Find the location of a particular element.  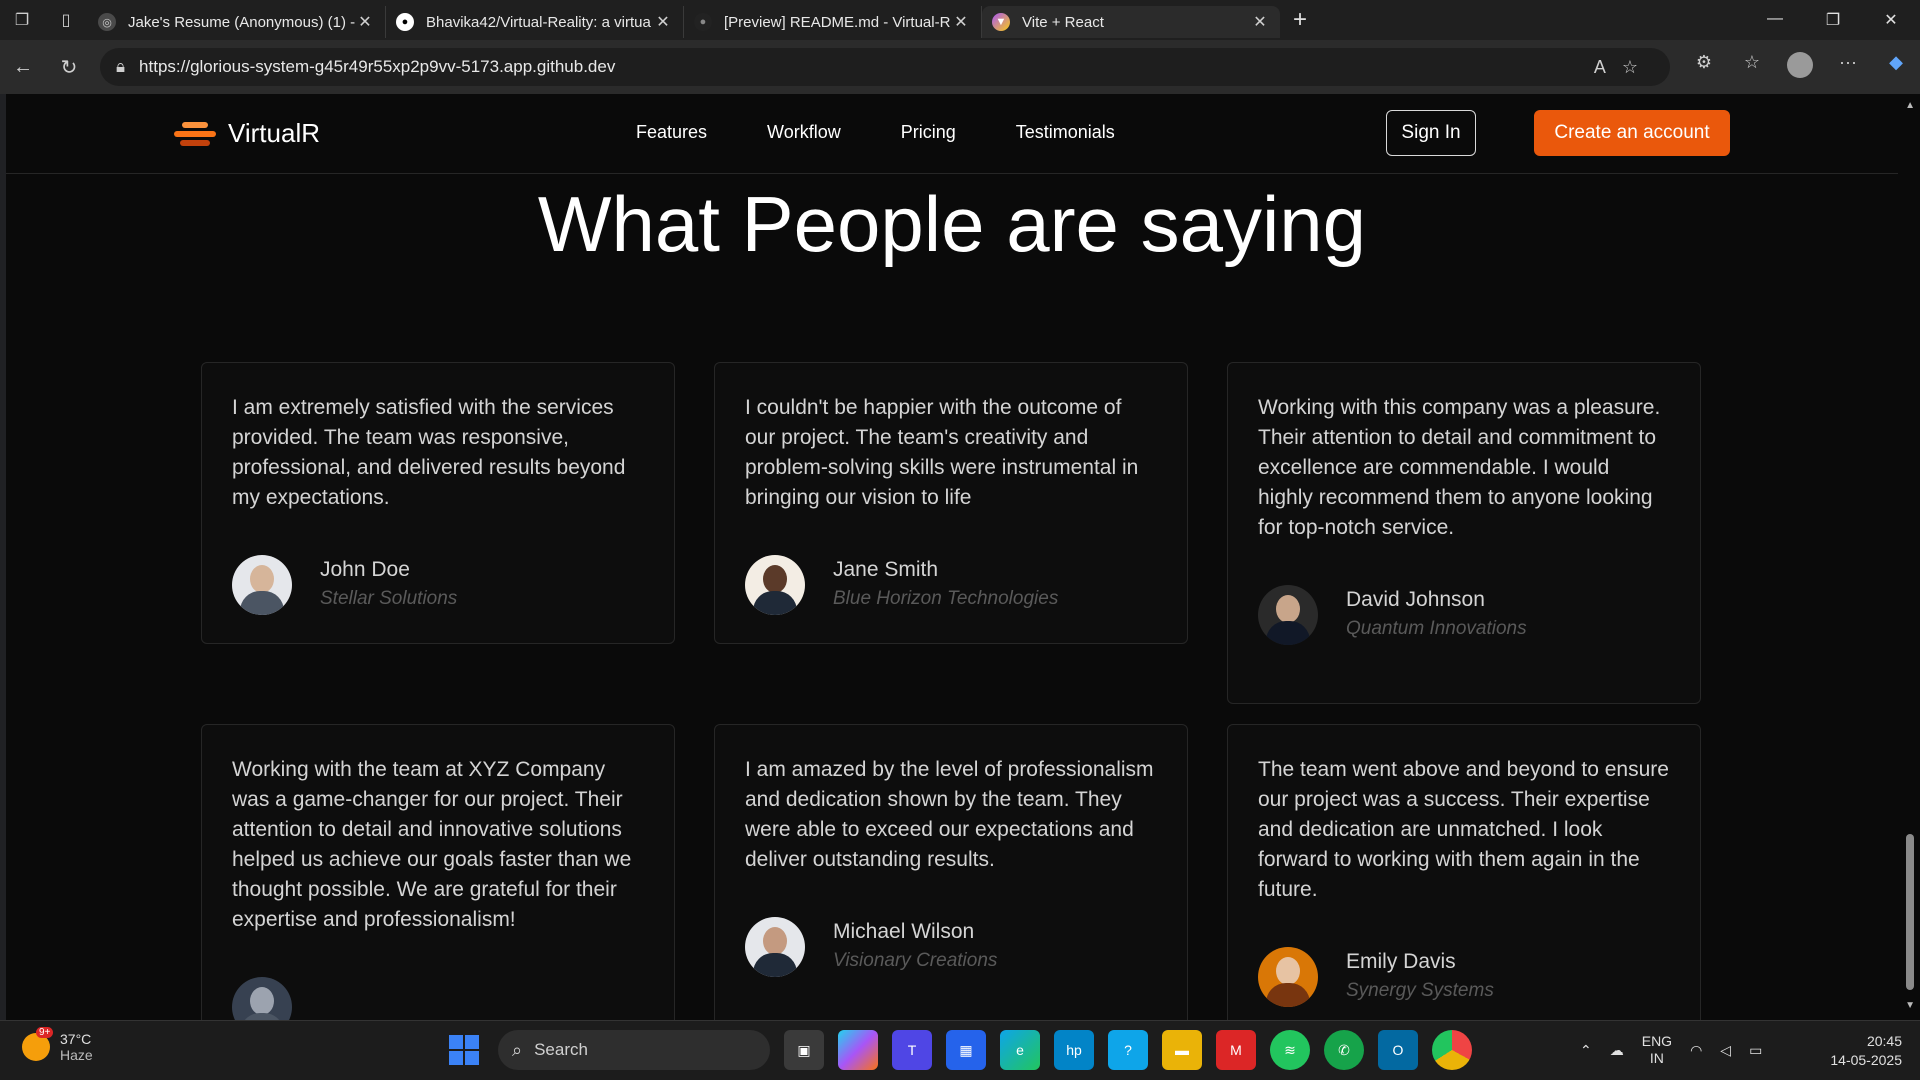

browser-tab: ● [Preview] README.md - Virtual-R ✕ is located at coordinates (833, 22).